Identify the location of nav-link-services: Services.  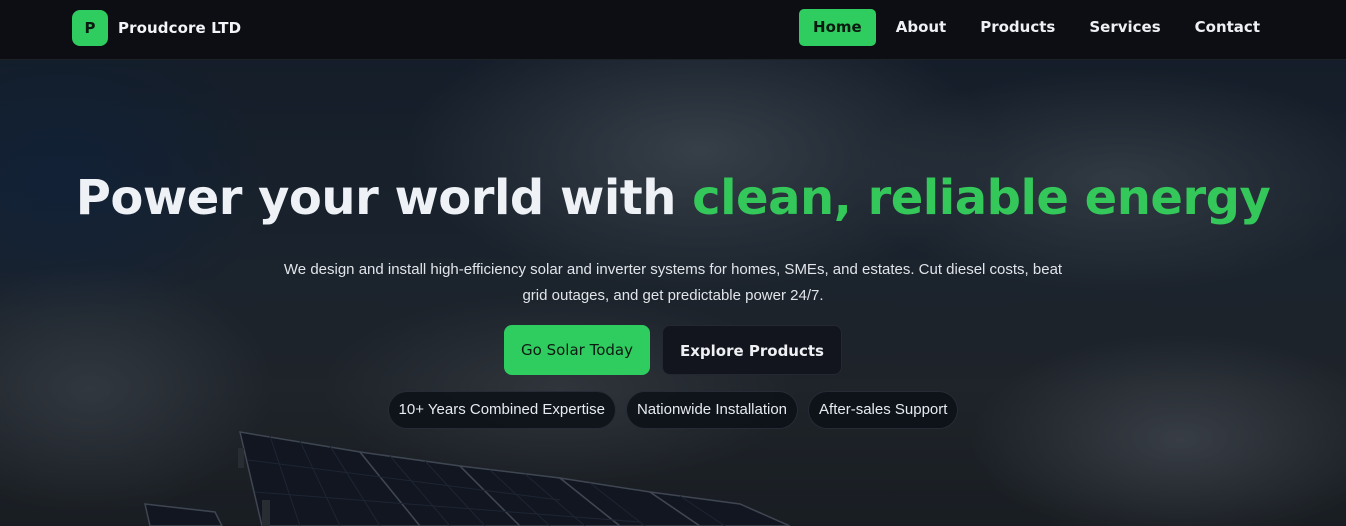
(1124, 27).